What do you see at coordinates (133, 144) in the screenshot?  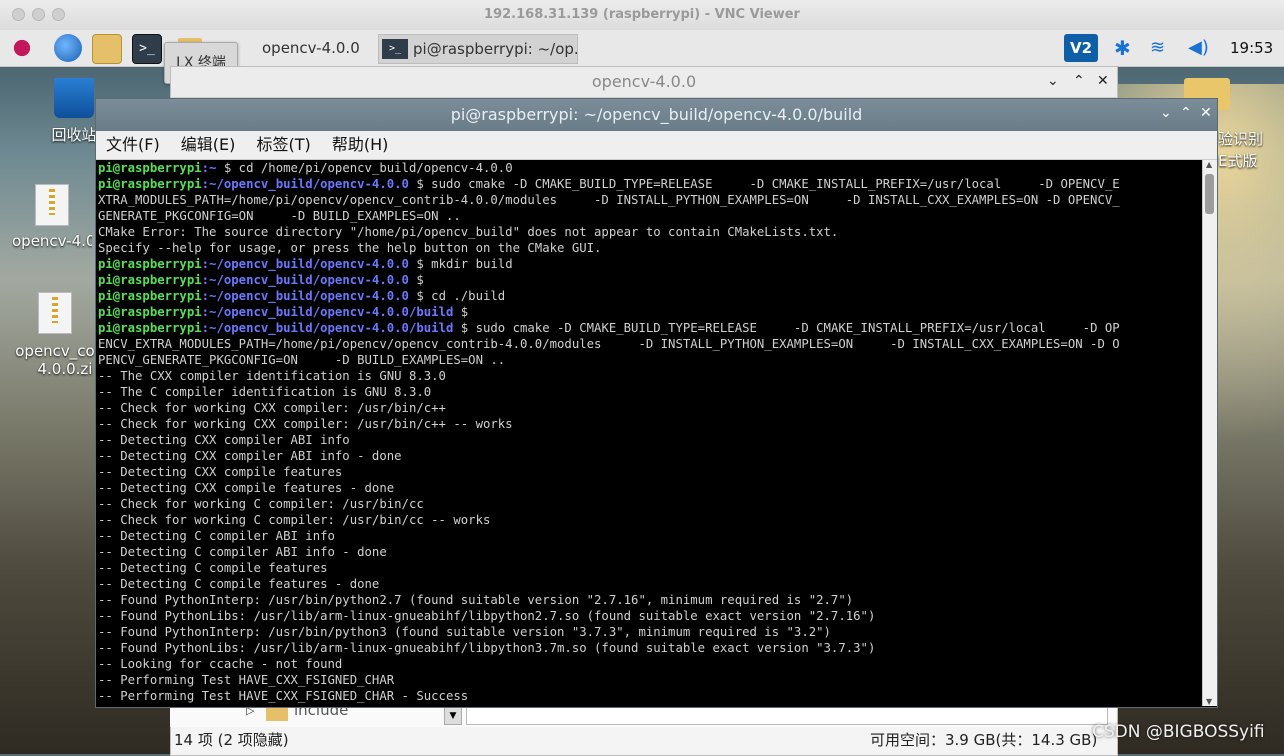 I see `menu-file: 文件(F)` at bounding box center [133, 144].